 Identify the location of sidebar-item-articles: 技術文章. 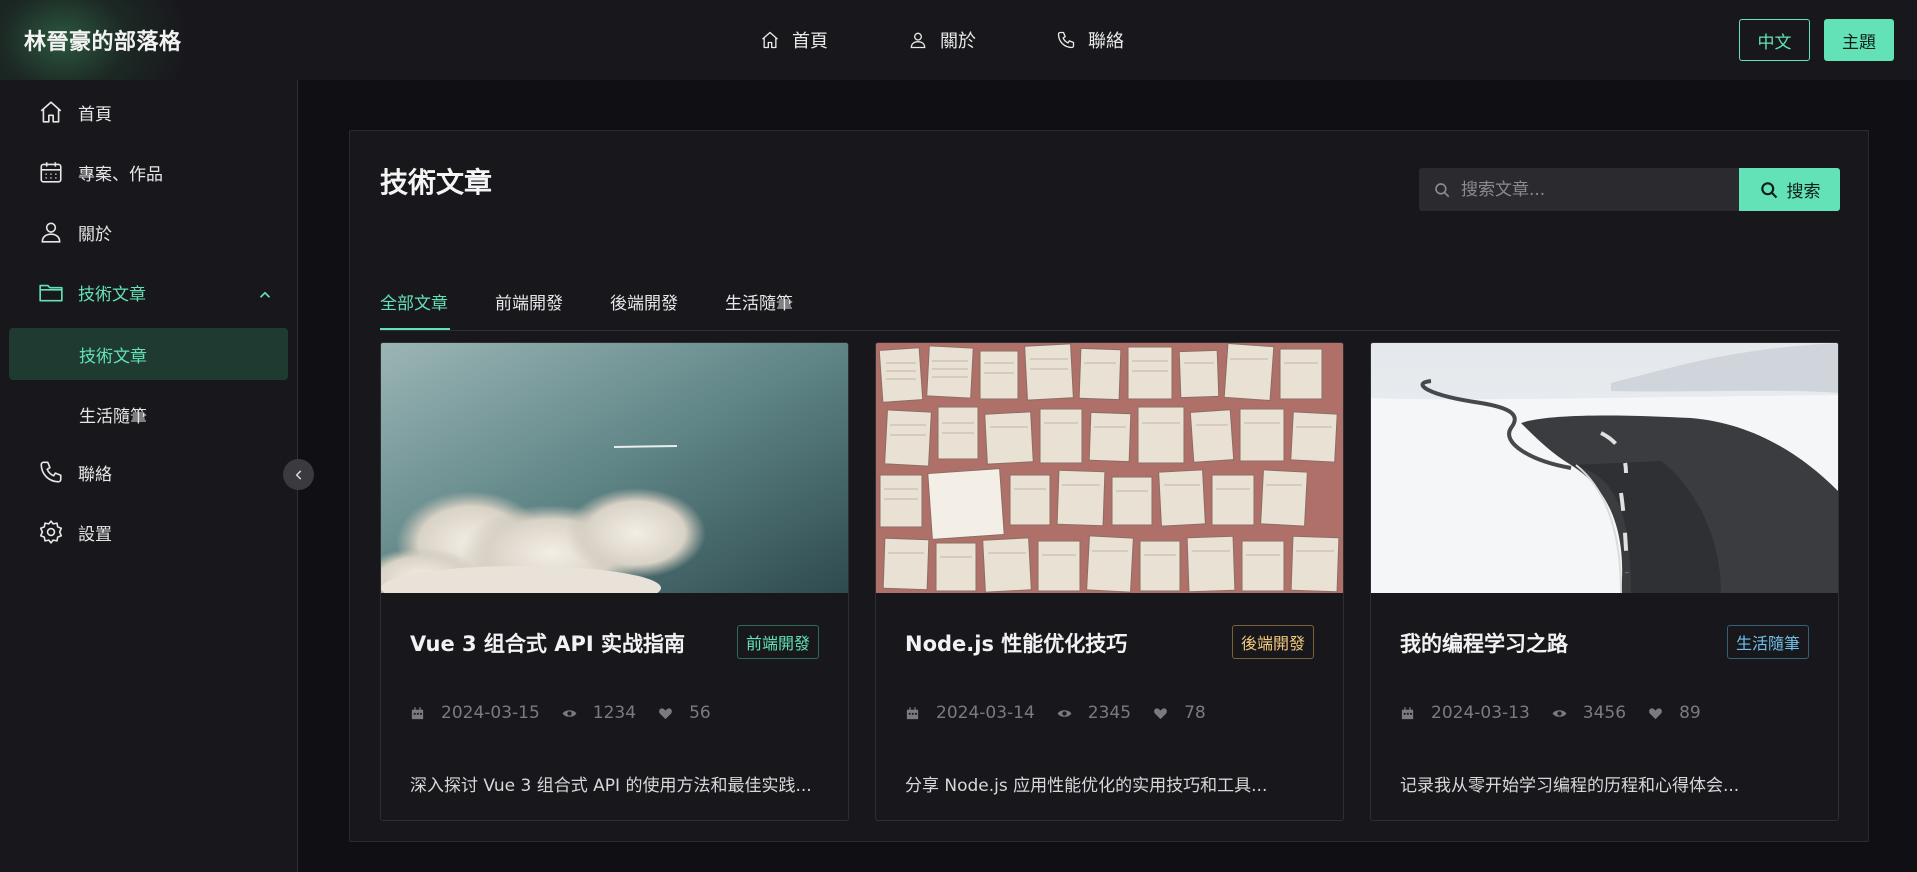
(92, 292).